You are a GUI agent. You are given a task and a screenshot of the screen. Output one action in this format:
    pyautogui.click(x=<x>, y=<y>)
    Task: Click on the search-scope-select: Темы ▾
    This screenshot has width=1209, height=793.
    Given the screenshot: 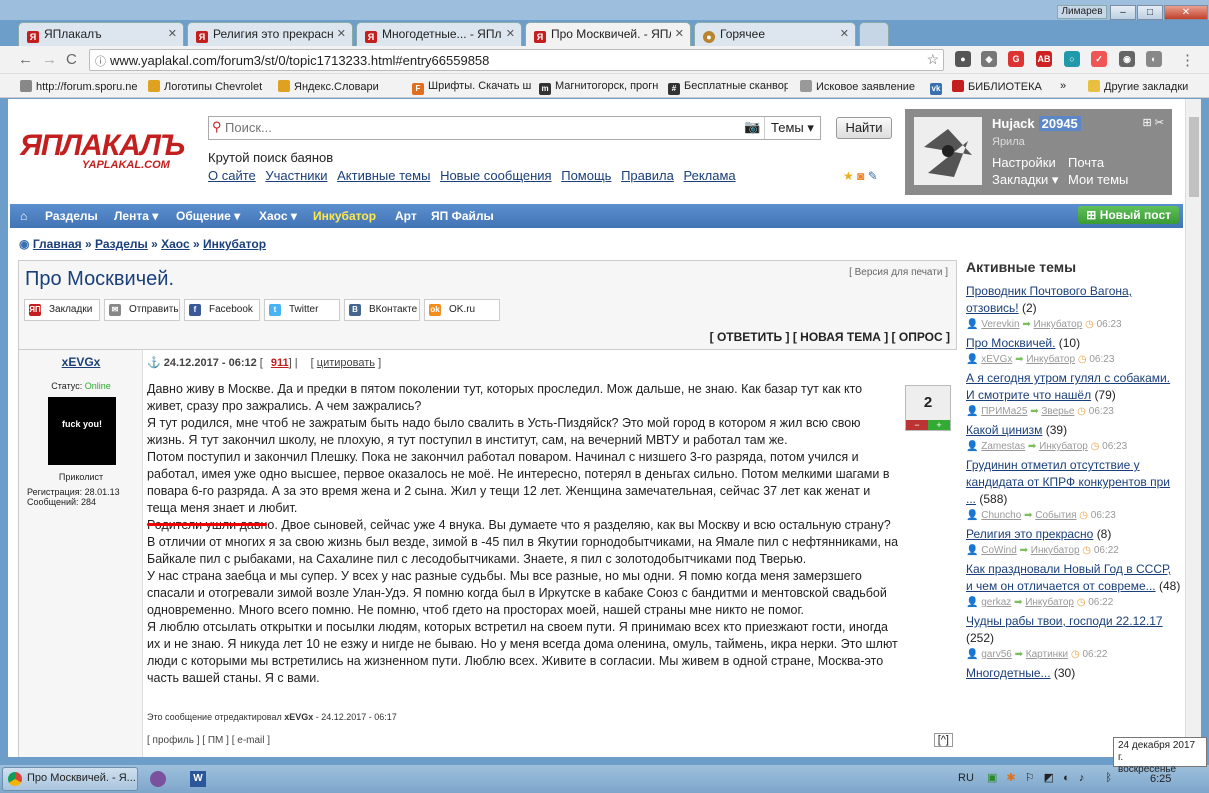 What is the action you would take?
    pyautogui.click(x=792, y=128)
    